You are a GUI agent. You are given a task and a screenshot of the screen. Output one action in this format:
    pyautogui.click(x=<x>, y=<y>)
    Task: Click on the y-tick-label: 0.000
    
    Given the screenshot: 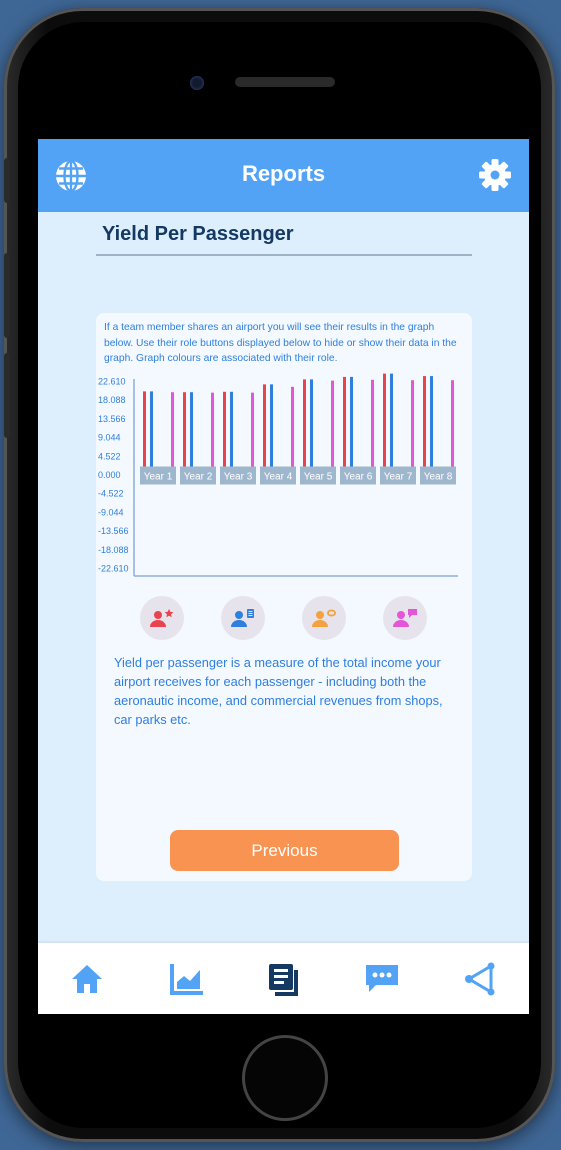 What is the action you would take?
    pyautogui.click(x=109, y=475)
    